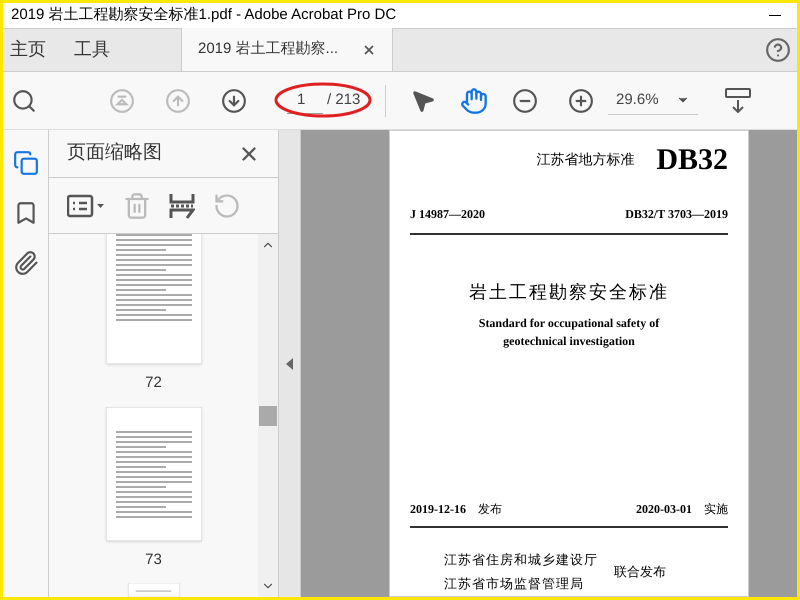 The height and width of the screenshot is (600, 800). What do you see at coordinates (153, 383) in the screenshot?
I see `page-number: 72` at bounding box center [153, 383].